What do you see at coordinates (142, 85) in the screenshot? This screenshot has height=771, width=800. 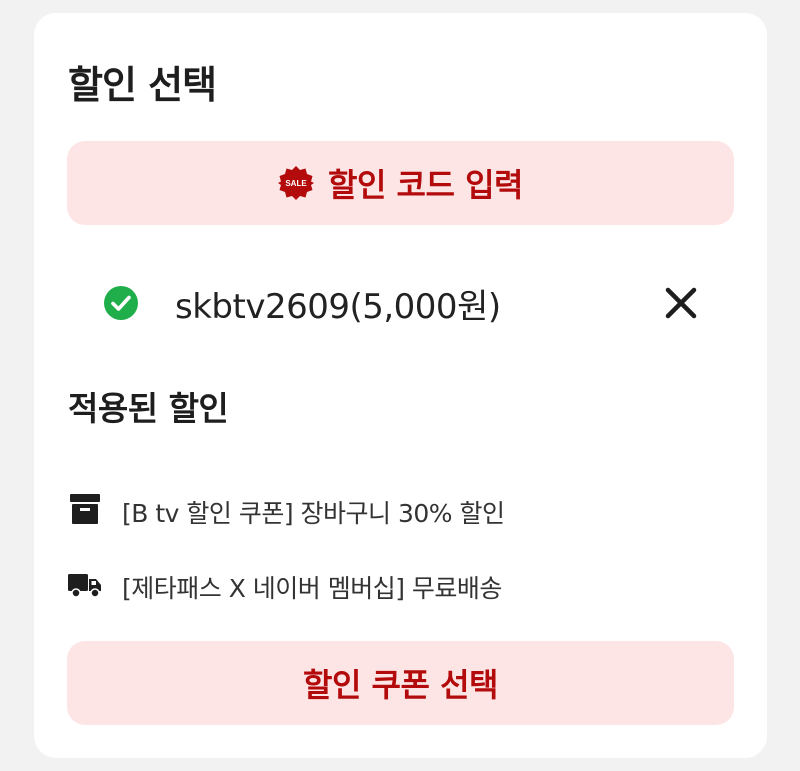 I see `panel-title: 할인 선택` at bounding box center [142, 85].